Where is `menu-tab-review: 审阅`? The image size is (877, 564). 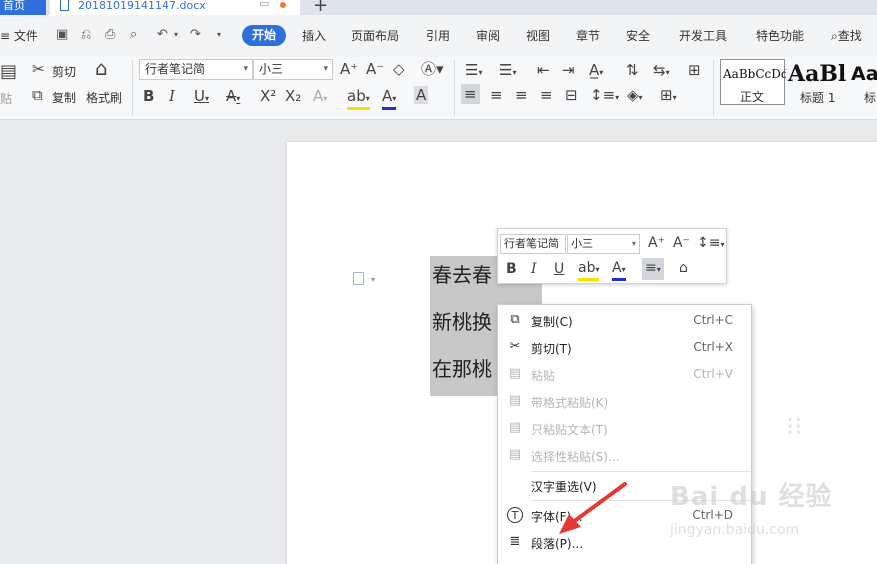 menu-tab-review: 审阅 is located at coordinates (488, 35).